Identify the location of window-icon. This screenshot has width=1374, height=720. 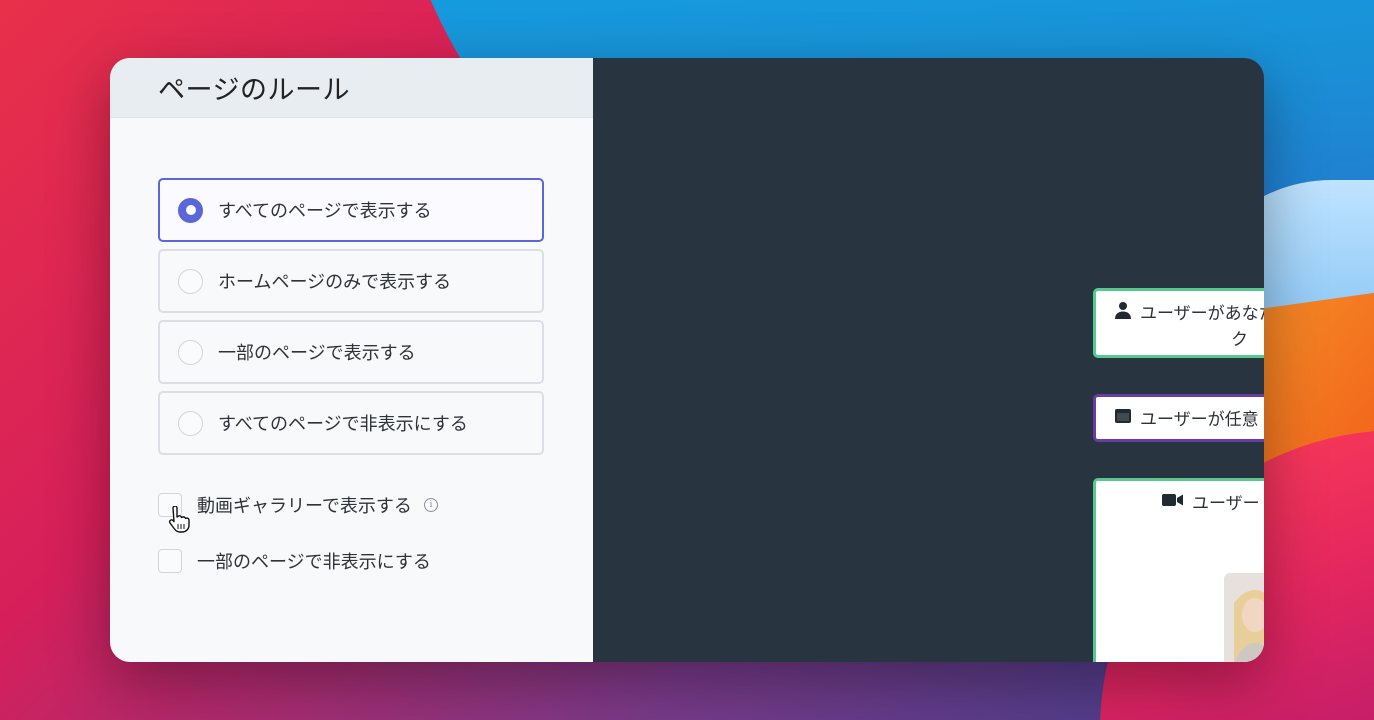
(1123, 416).